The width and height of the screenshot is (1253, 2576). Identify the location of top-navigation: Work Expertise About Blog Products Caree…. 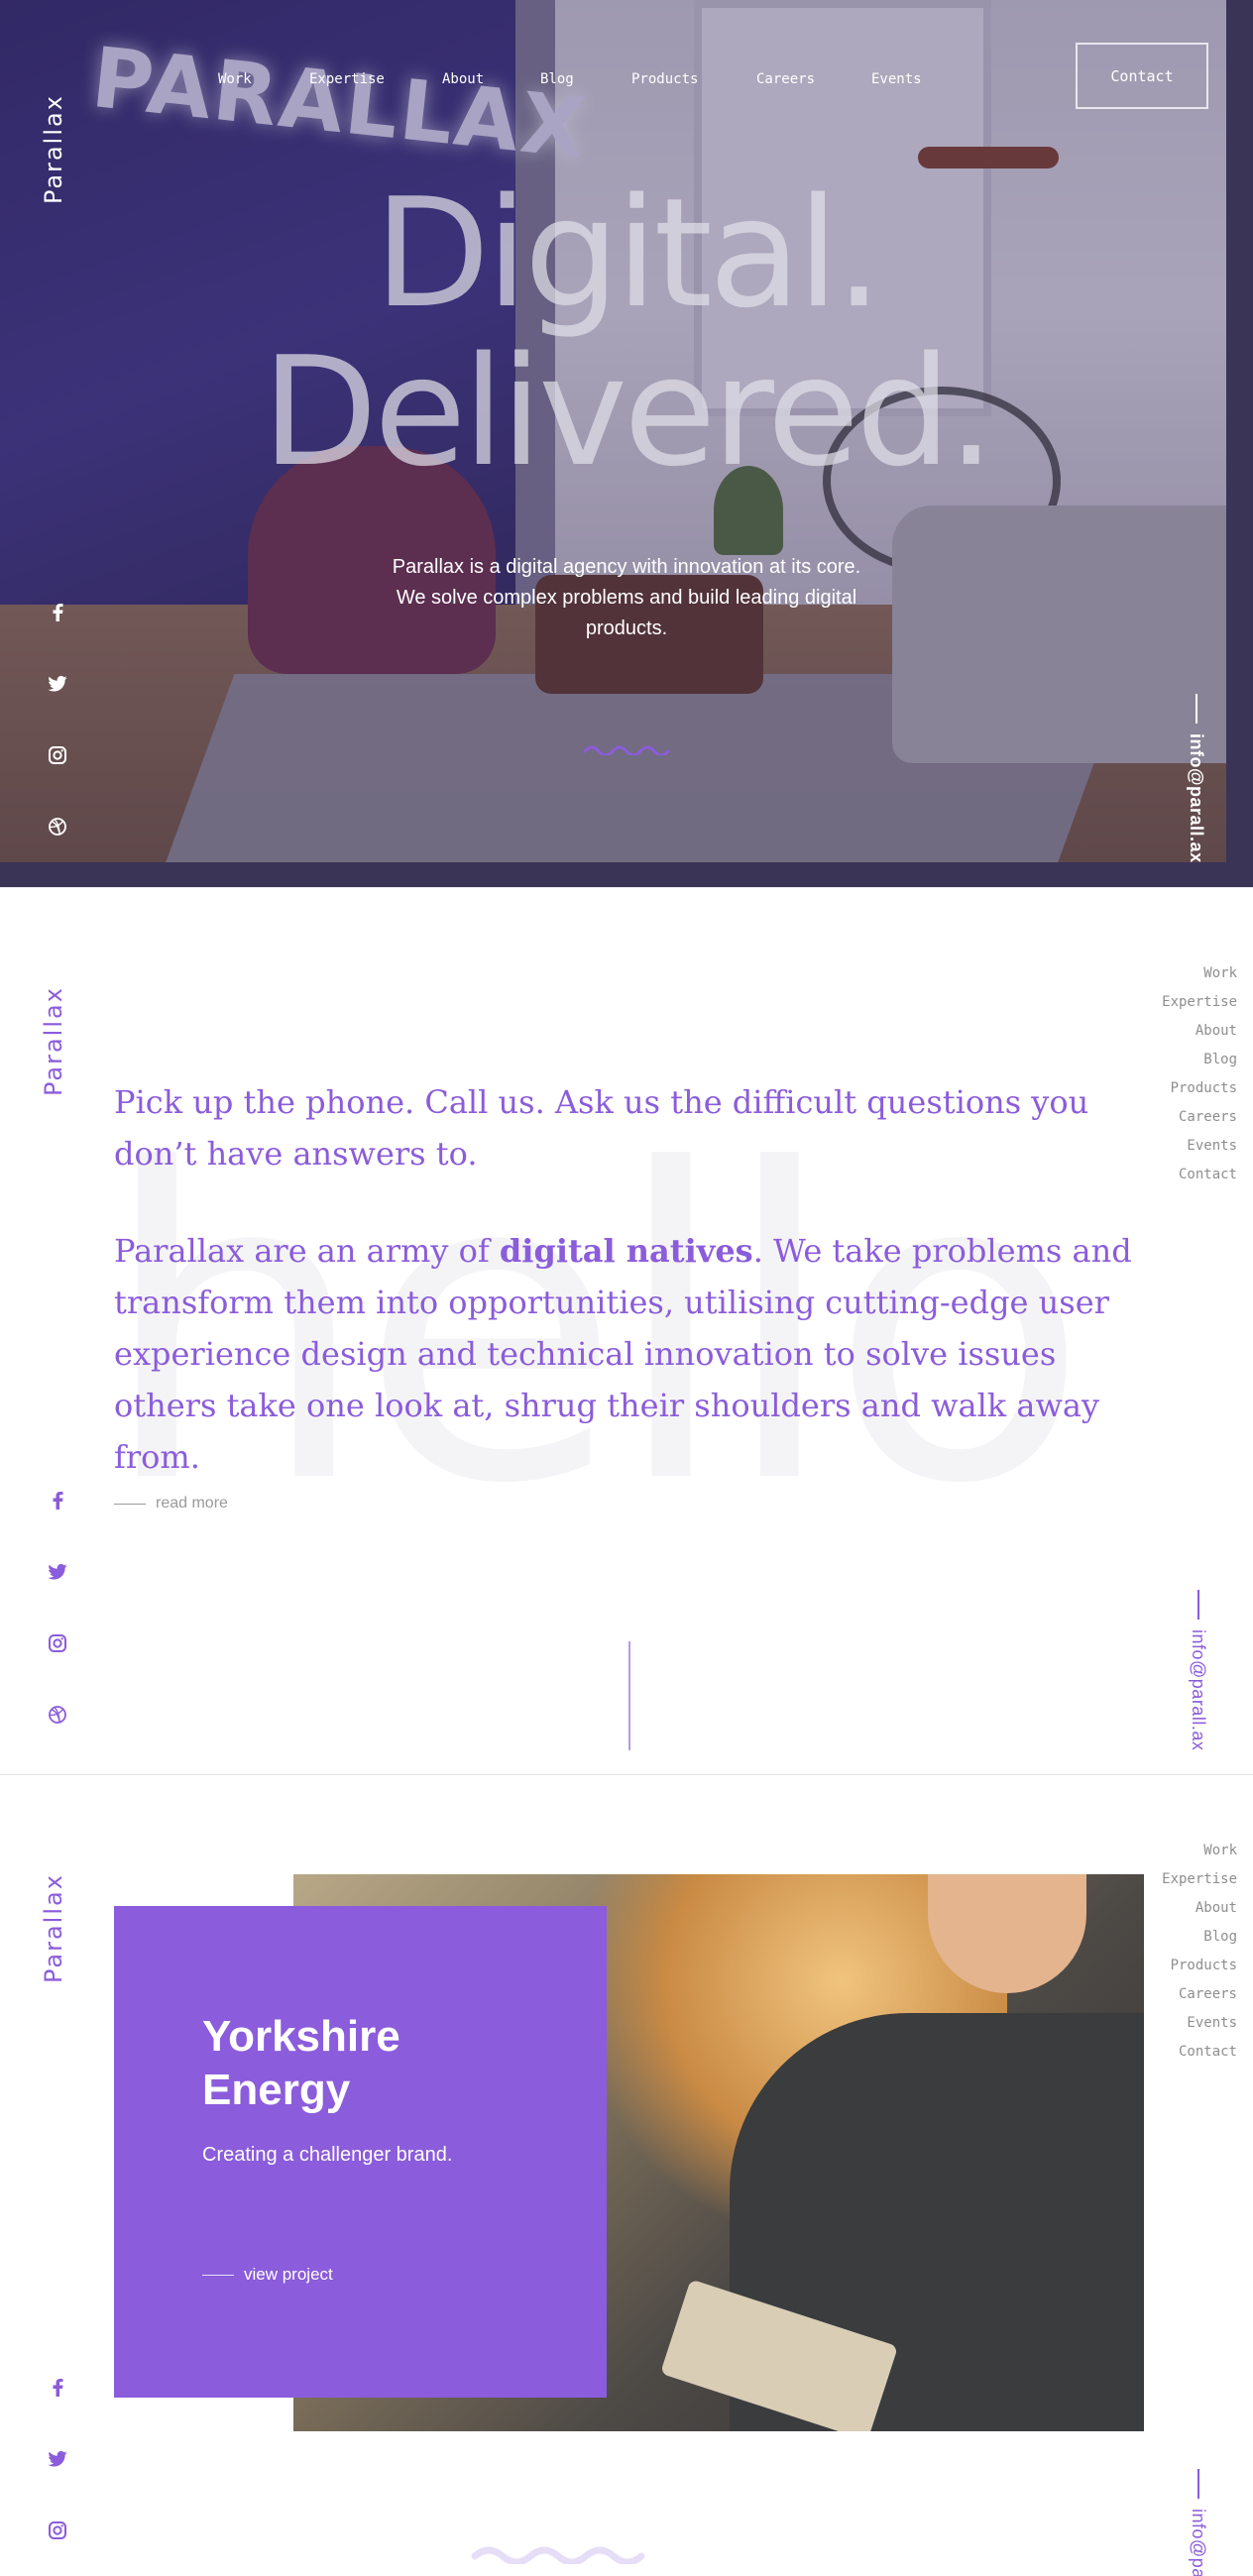
(584, 79).